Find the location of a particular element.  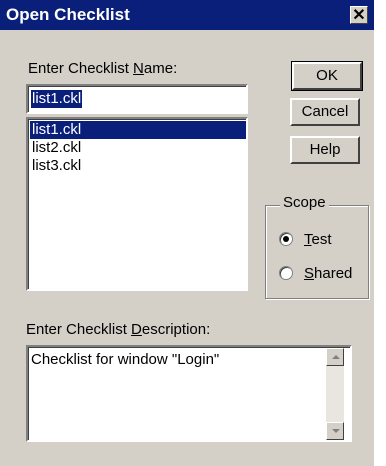

ok-button: OK is located at coordinates (327, 76).